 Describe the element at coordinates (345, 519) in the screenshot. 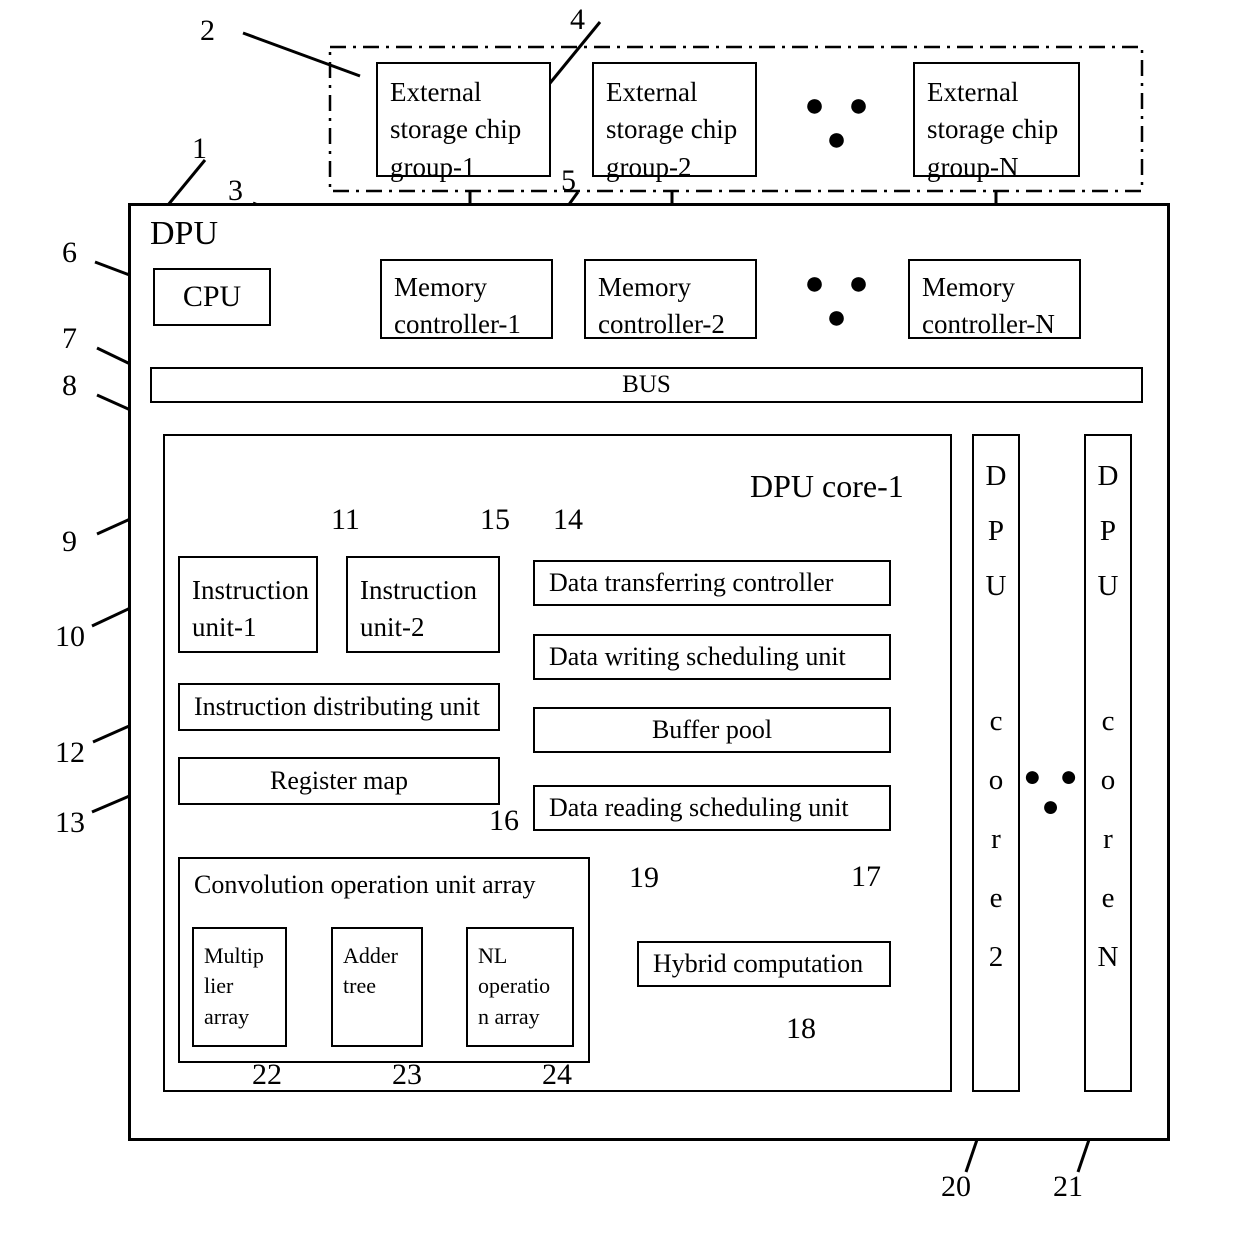

I see `ref-number-11: 11` at that location.